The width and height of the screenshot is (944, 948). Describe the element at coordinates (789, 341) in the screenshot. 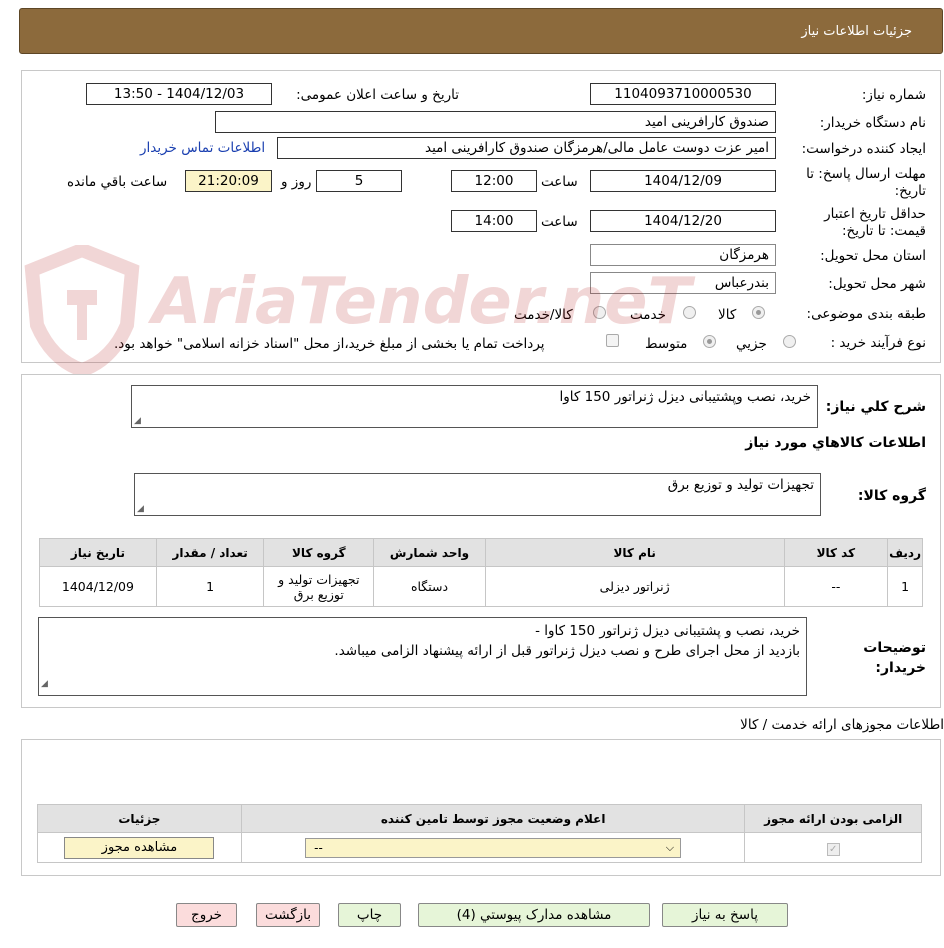

I see `process-radio-minor` at that location.